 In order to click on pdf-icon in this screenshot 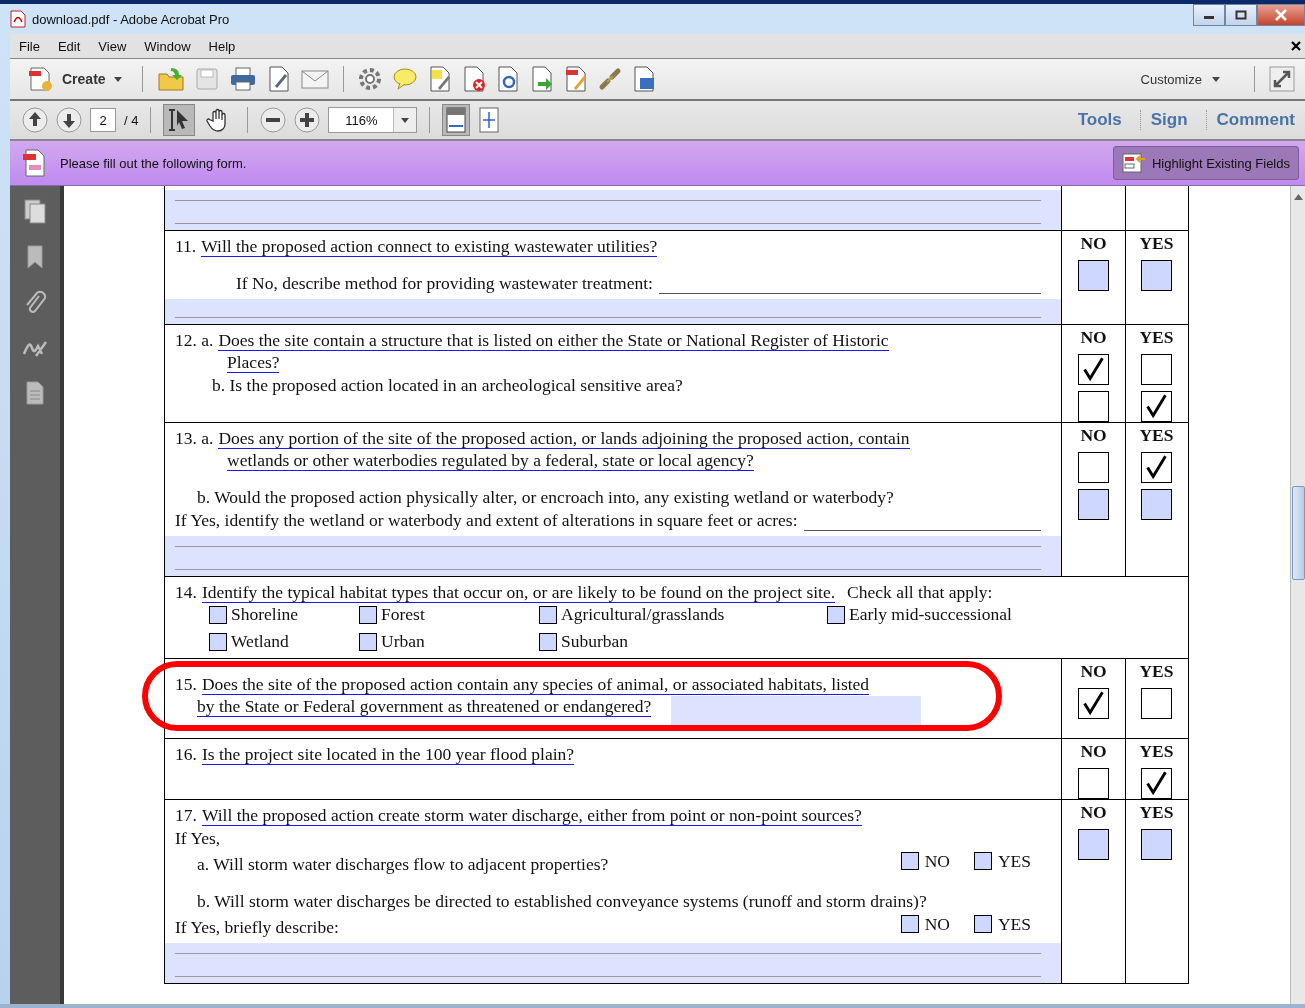, I will do `click(18, 19)`.